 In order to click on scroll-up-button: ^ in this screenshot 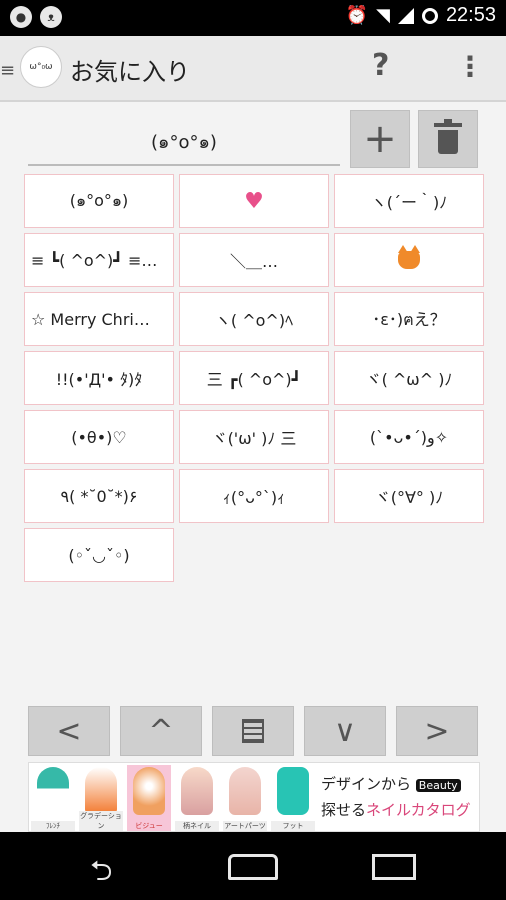, I will do `click(161, 731)`.